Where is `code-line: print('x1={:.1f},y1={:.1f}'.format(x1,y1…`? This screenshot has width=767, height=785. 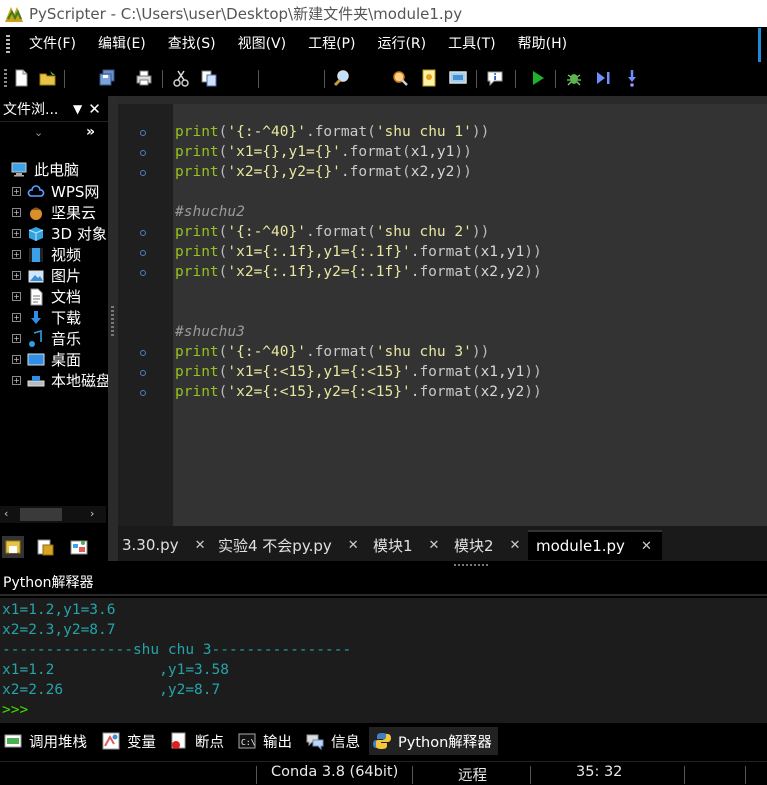
code-line: print('x1={:.1f},y1={:.1f}'.format(x1,y1… is located at coordinates (358, 252).